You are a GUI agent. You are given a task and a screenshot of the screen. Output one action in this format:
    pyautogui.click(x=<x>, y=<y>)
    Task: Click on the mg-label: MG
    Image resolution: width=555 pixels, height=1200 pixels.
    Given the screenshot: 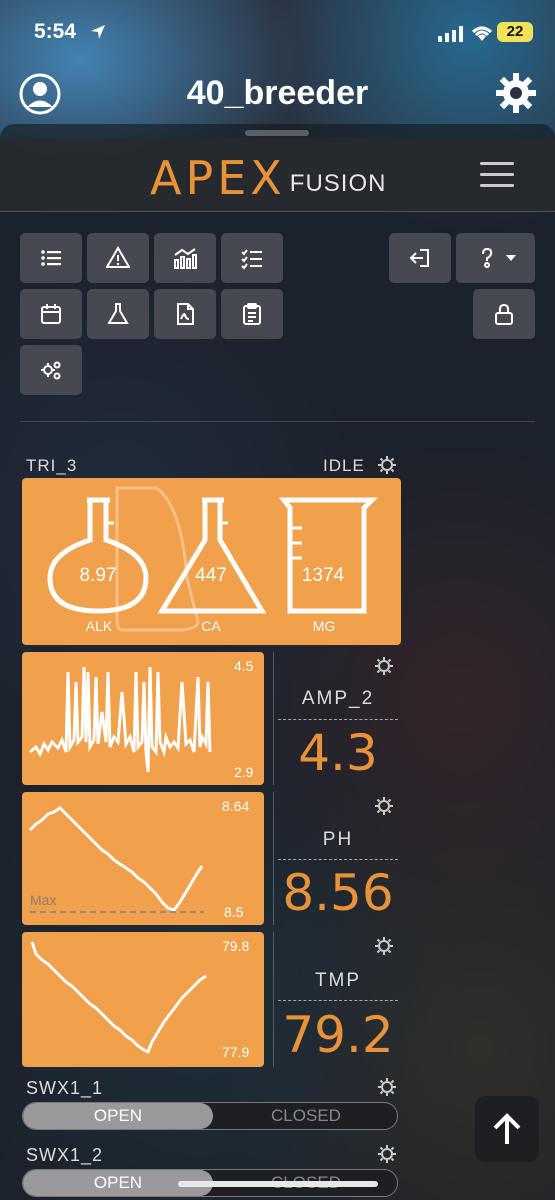 What is the action you would take?
    pyautogui.click(x=324, y=626)
    